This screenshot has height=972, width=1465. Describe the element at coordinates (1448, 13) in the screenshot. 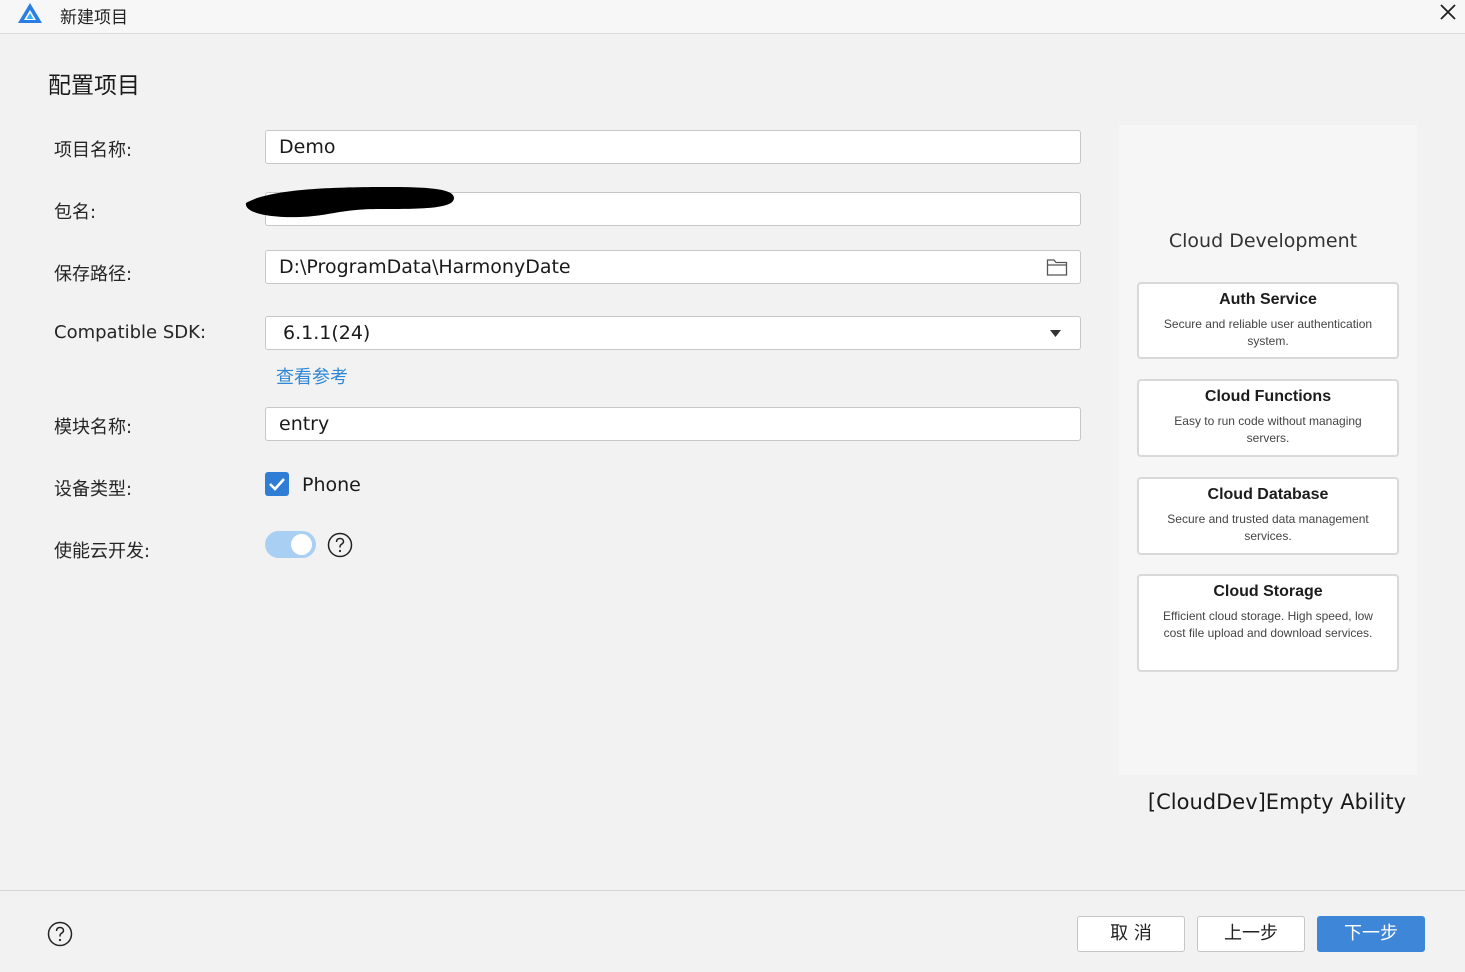

I see `close-icon` at that location.